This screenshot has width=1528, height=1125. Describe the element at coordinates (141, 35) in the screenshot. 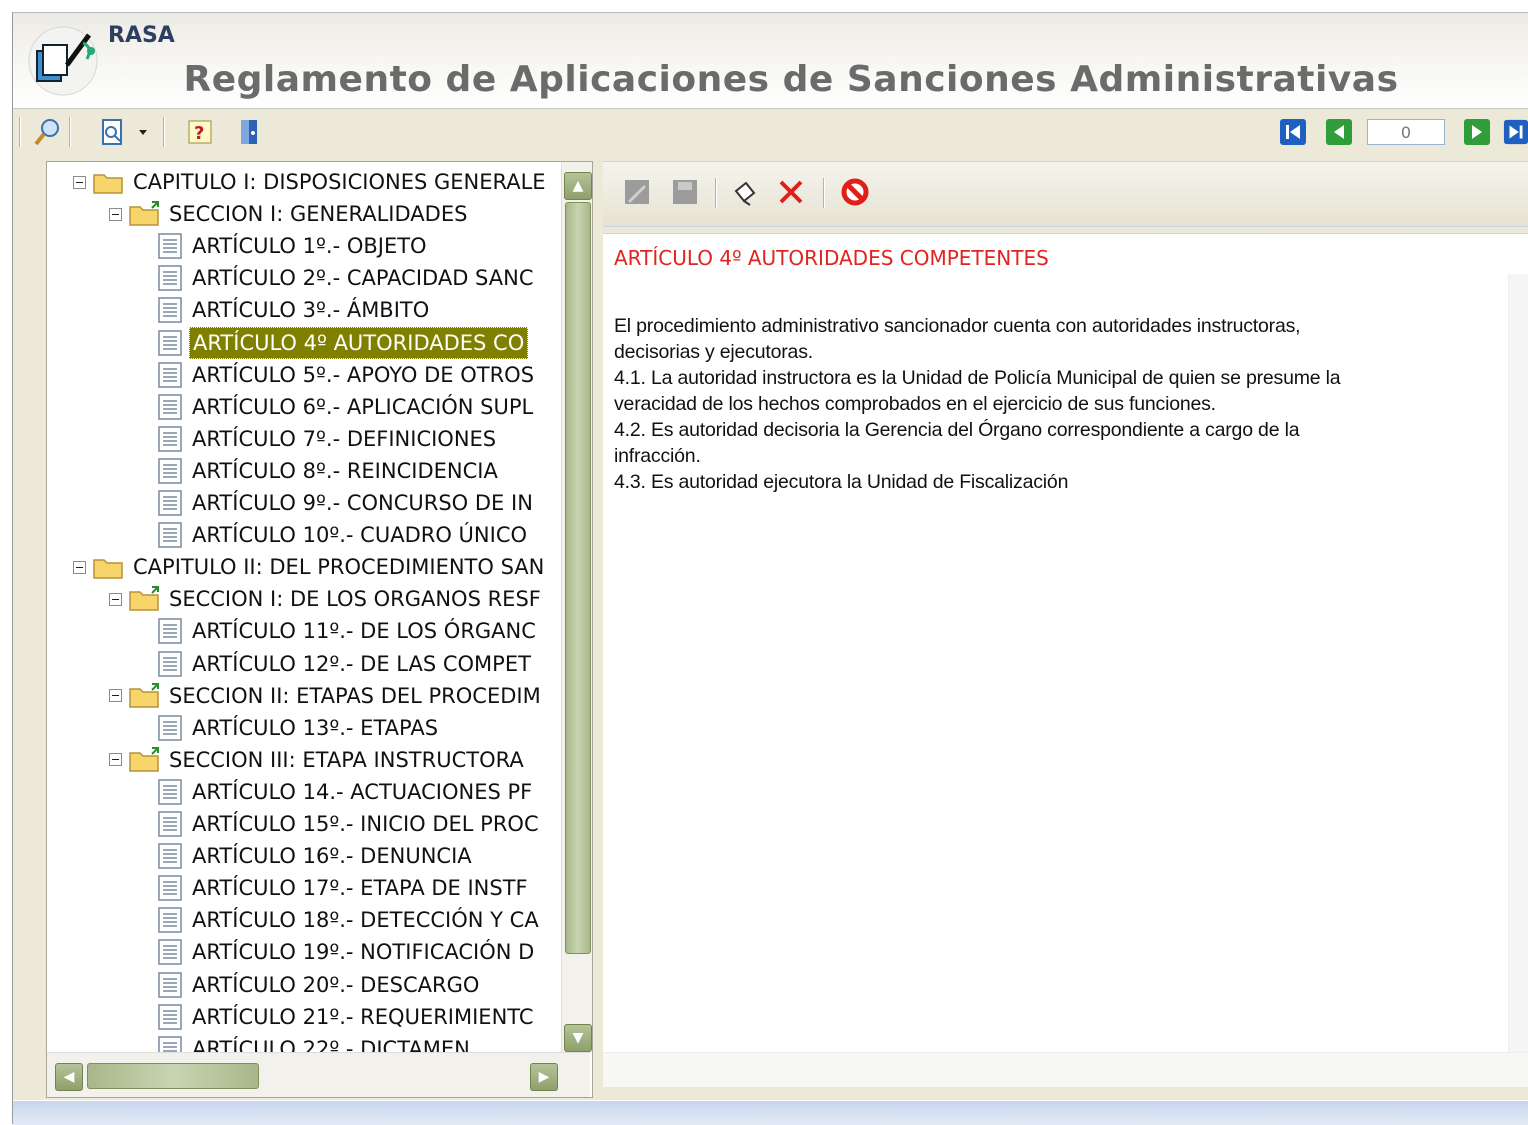

I see `app-name: RASA` at that location.